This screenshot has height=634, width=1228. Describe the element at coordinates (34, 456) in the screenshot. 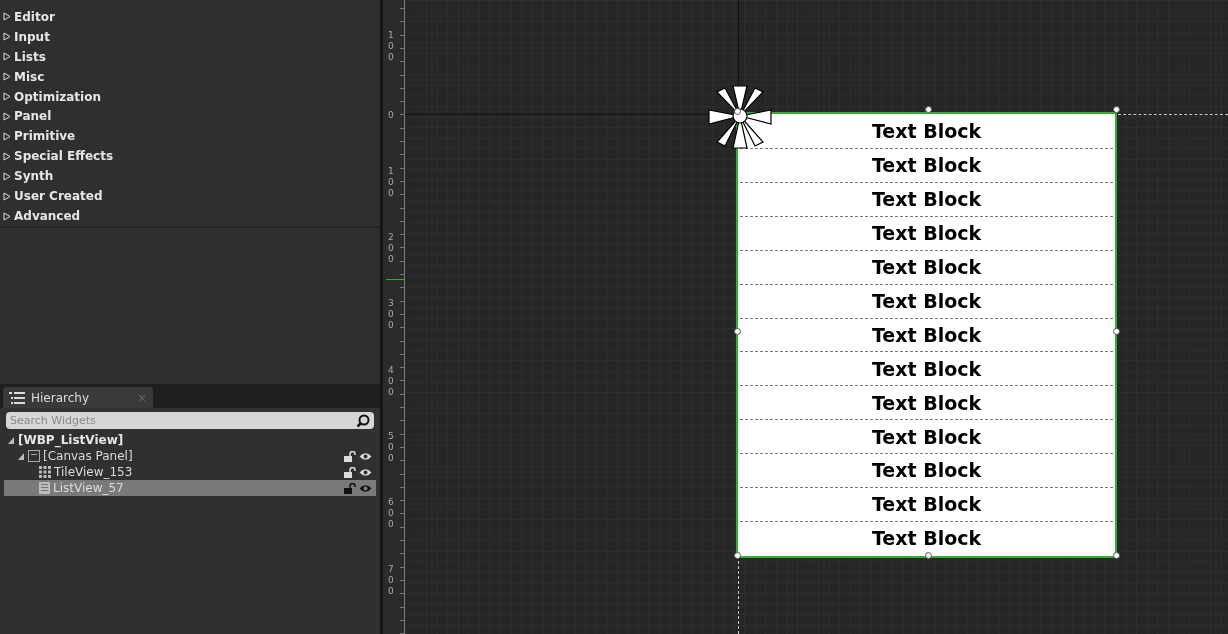

I see `panel-icon` at that location.